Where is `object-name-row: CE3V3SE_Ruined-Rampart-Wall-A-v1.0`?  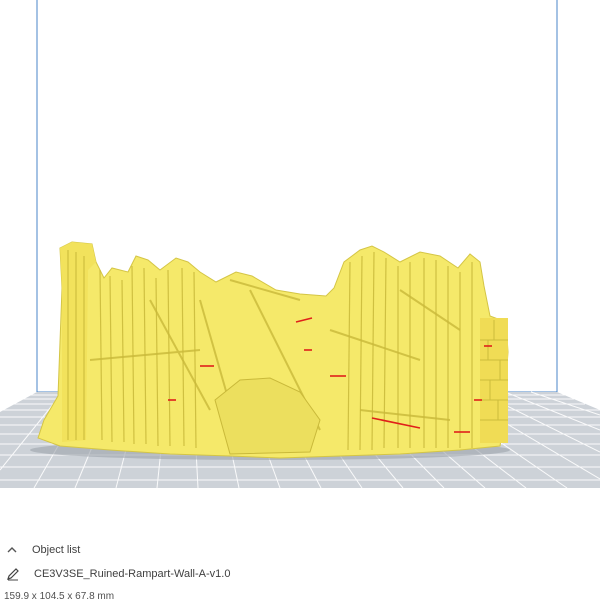 object-name-row: CE3V3SE_Ruined-Rampart-Wall-A-v1.0 is located at coordinates (118, 574).